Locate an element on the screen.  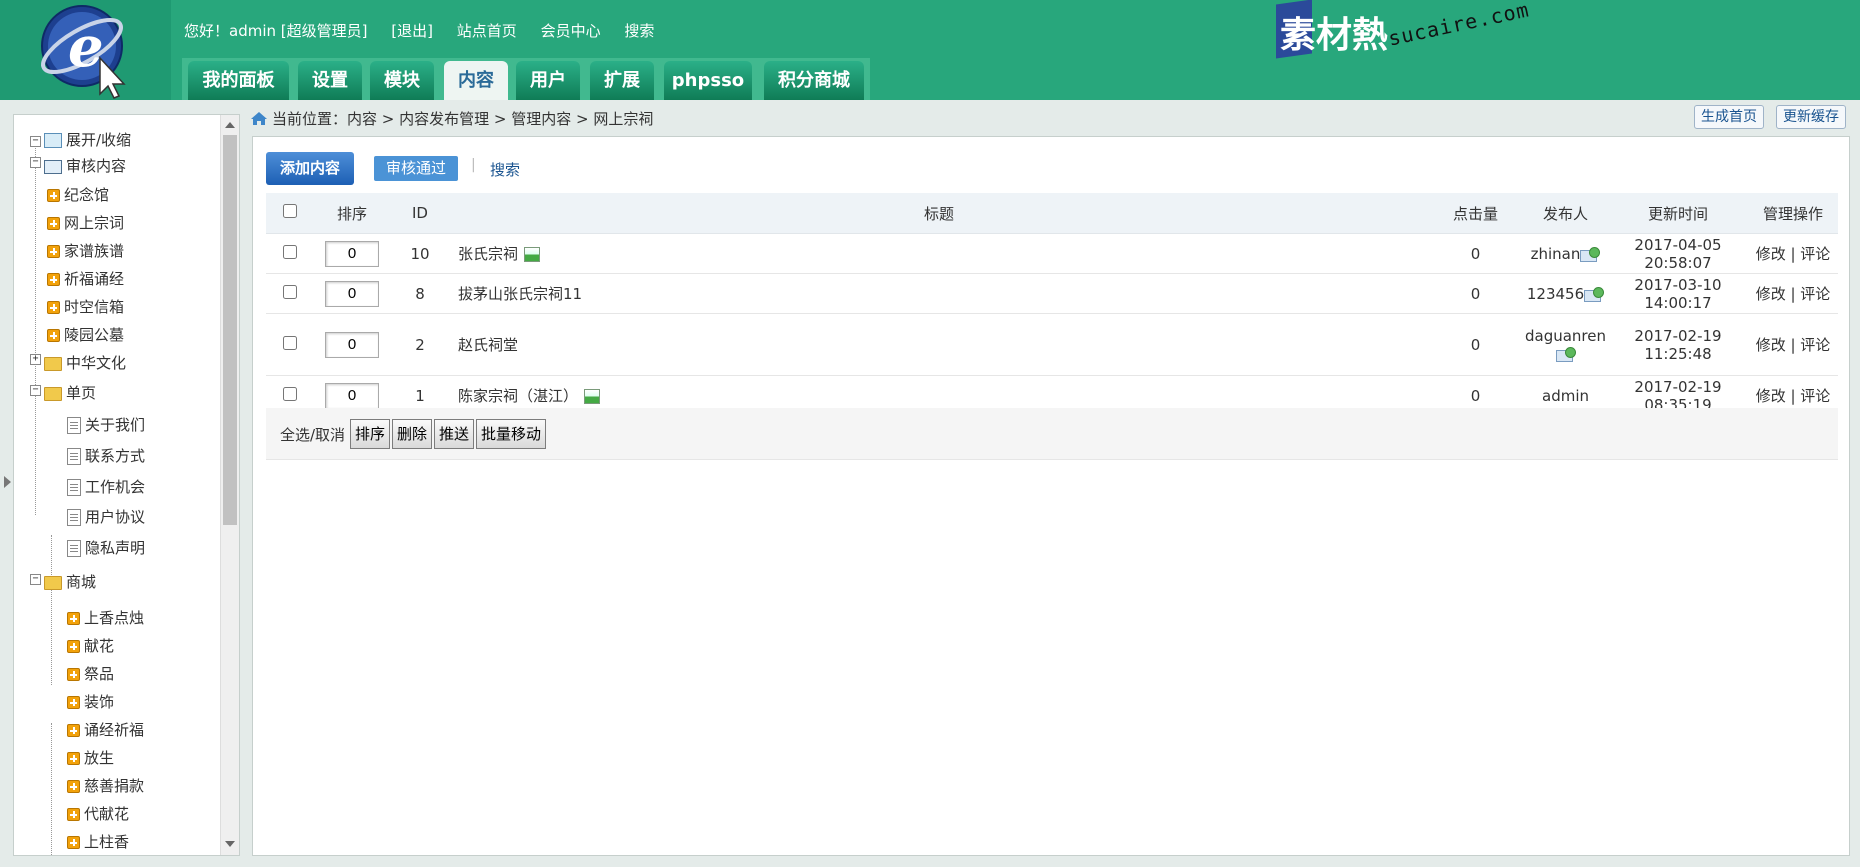
tree-label: 网上宗词 is located at coordinates (94, 223).